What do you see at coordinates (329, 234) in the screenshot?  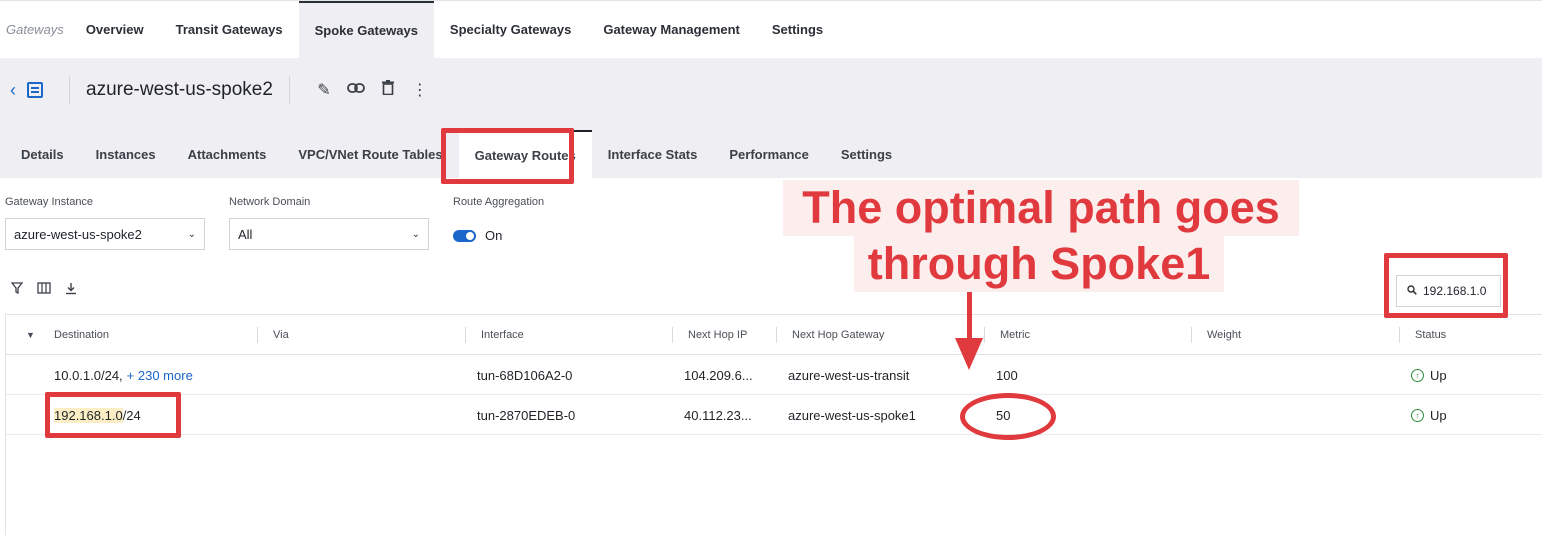 I see `network-domain-select: All ⌄` at bounding box center [329, 234].